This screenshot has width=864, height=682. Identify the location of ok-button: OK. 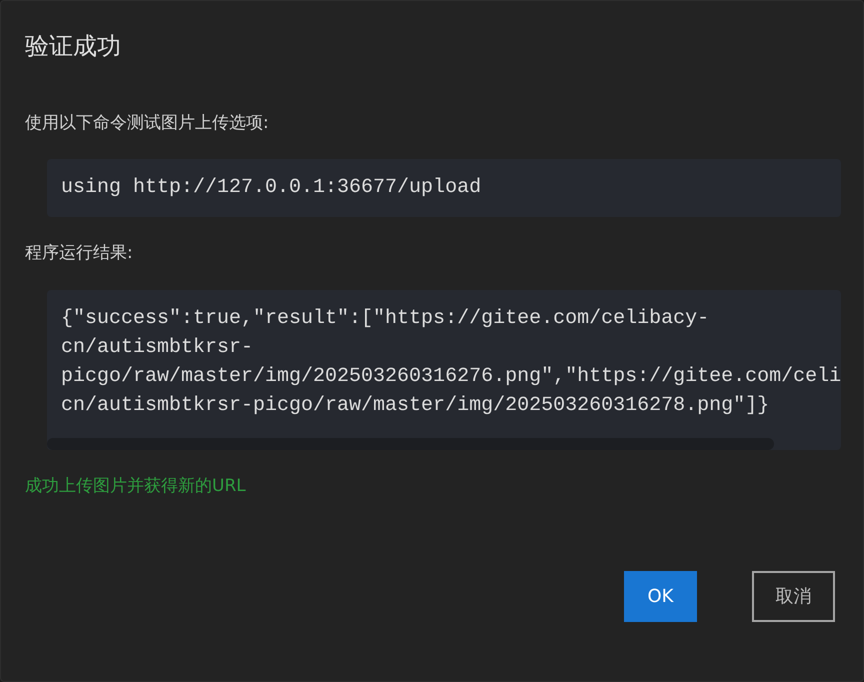
(660, 596).